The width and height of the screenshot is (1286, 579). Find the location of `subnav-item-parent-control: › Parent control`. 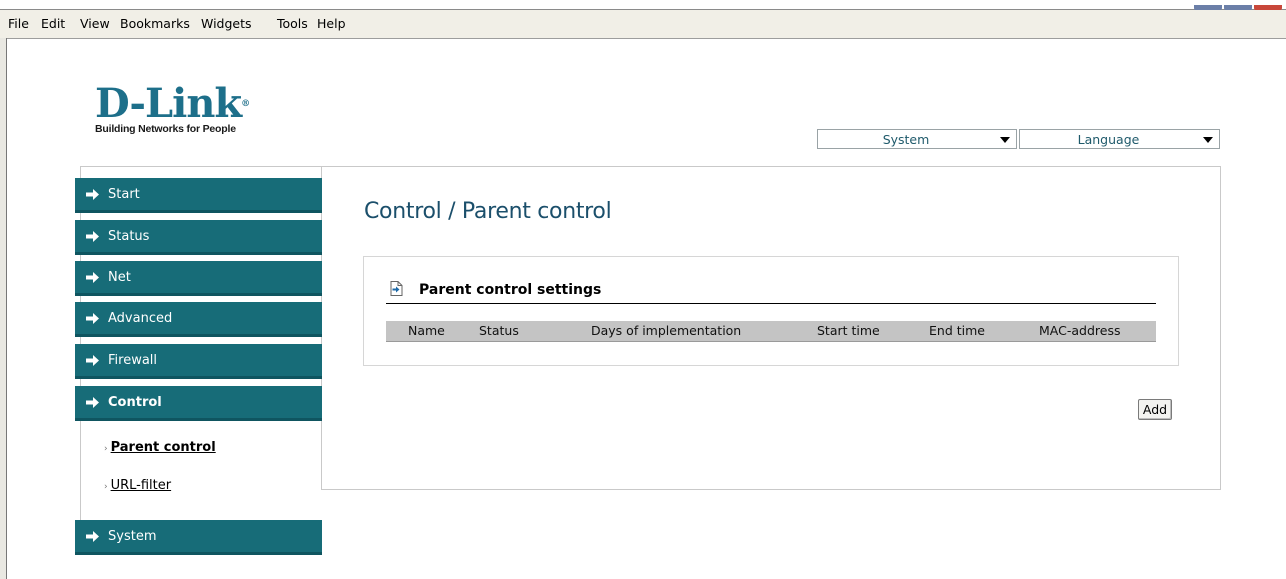

subnav-item-parent-control: › Parent control is located at coordinates (160, 447).